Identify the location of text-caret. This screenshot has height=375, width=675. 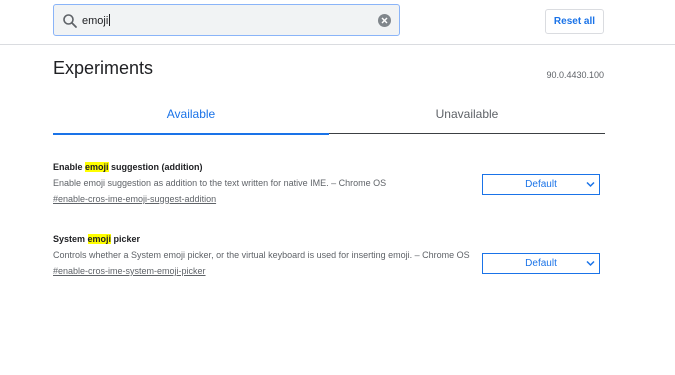
(110, 20).